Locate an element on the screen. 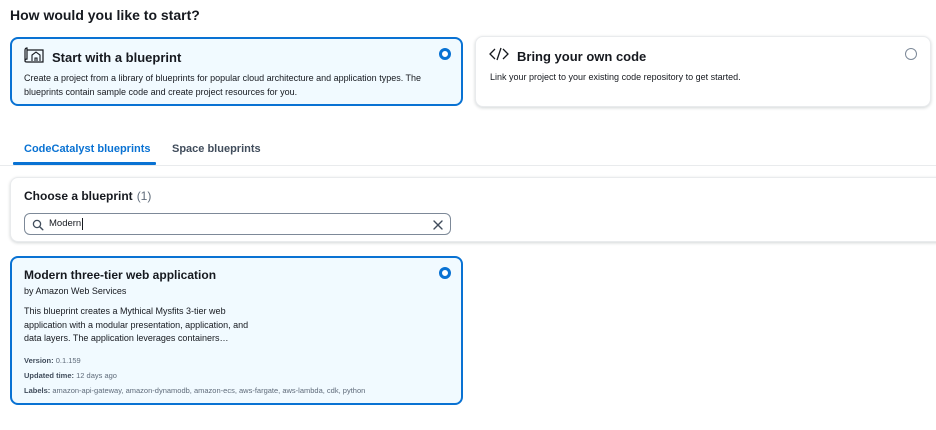 The width and height of the screenshot is (936, 430). tab-space-blueprints: Space blueprints is located at coordinates (216, 149).